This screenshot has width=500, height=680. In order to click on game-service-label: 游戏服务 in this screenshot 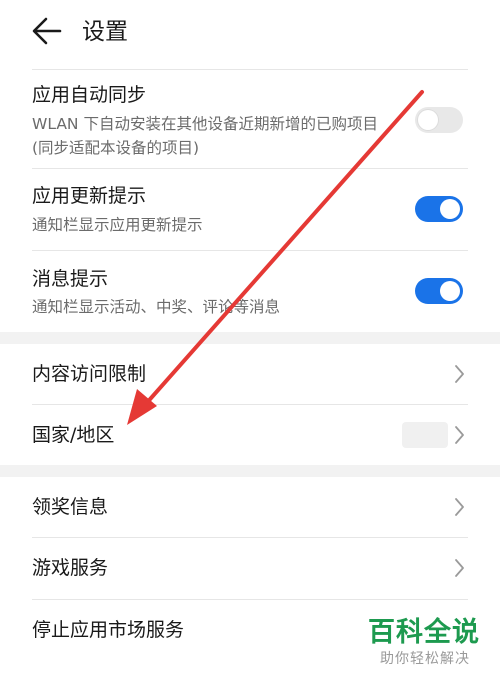, I will do `click(70, 568)`.